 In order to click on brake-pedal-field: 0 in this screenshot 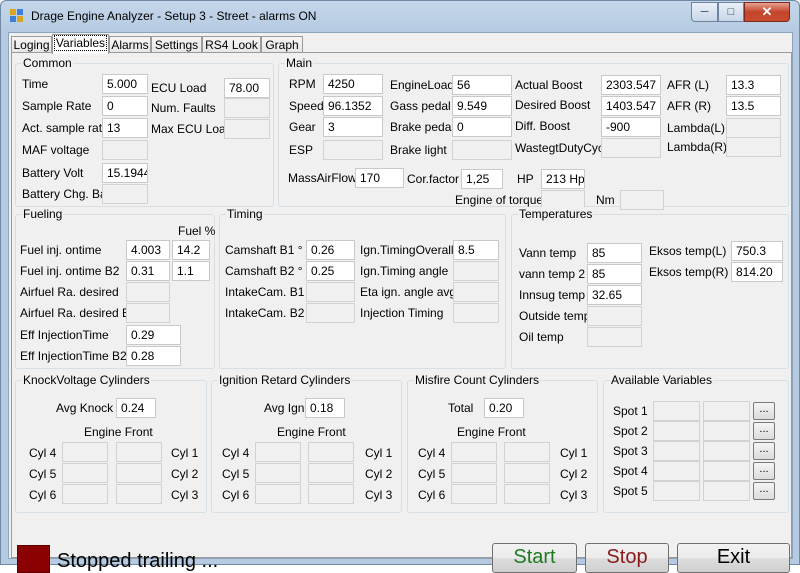, I will do `click(482, 127)`.